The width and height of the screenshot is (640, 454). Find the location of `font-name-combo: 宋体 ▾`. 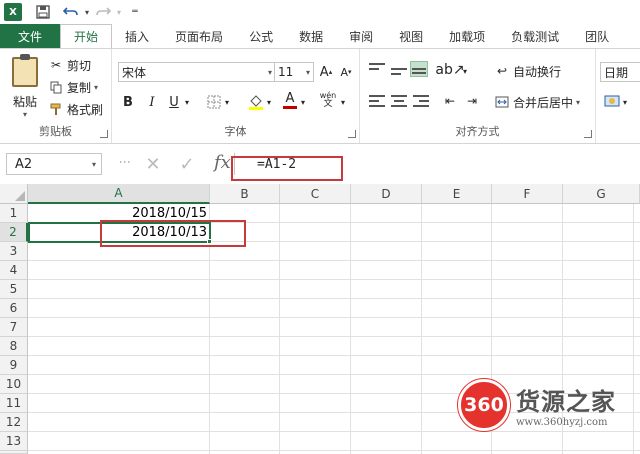

font-name-combo: 宋体 ▾ is located at coordinates (197, 72).